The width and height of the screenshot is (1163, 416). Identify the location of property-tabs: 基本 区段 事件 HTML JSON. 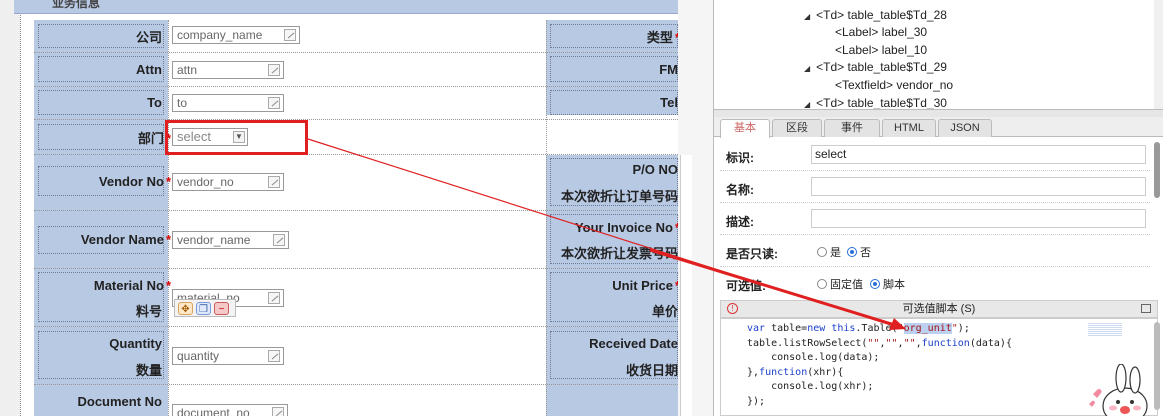
(938, 127).